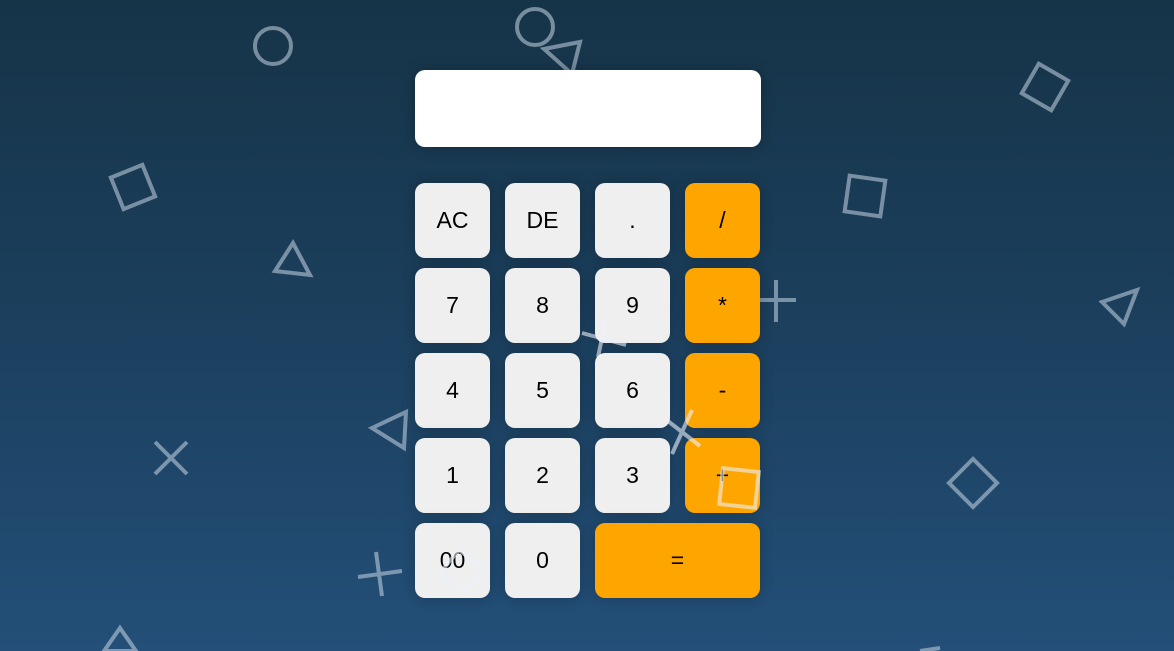 This screenshot has height=651, width=1174. I want to click on delete-button: DE, so click(542, 220).